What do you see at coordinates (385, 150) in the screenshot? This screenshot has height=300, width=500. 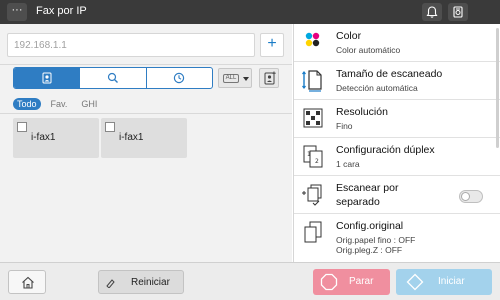 I see `setting-title: Configuración dúplex` at bounding box center [385, 150].